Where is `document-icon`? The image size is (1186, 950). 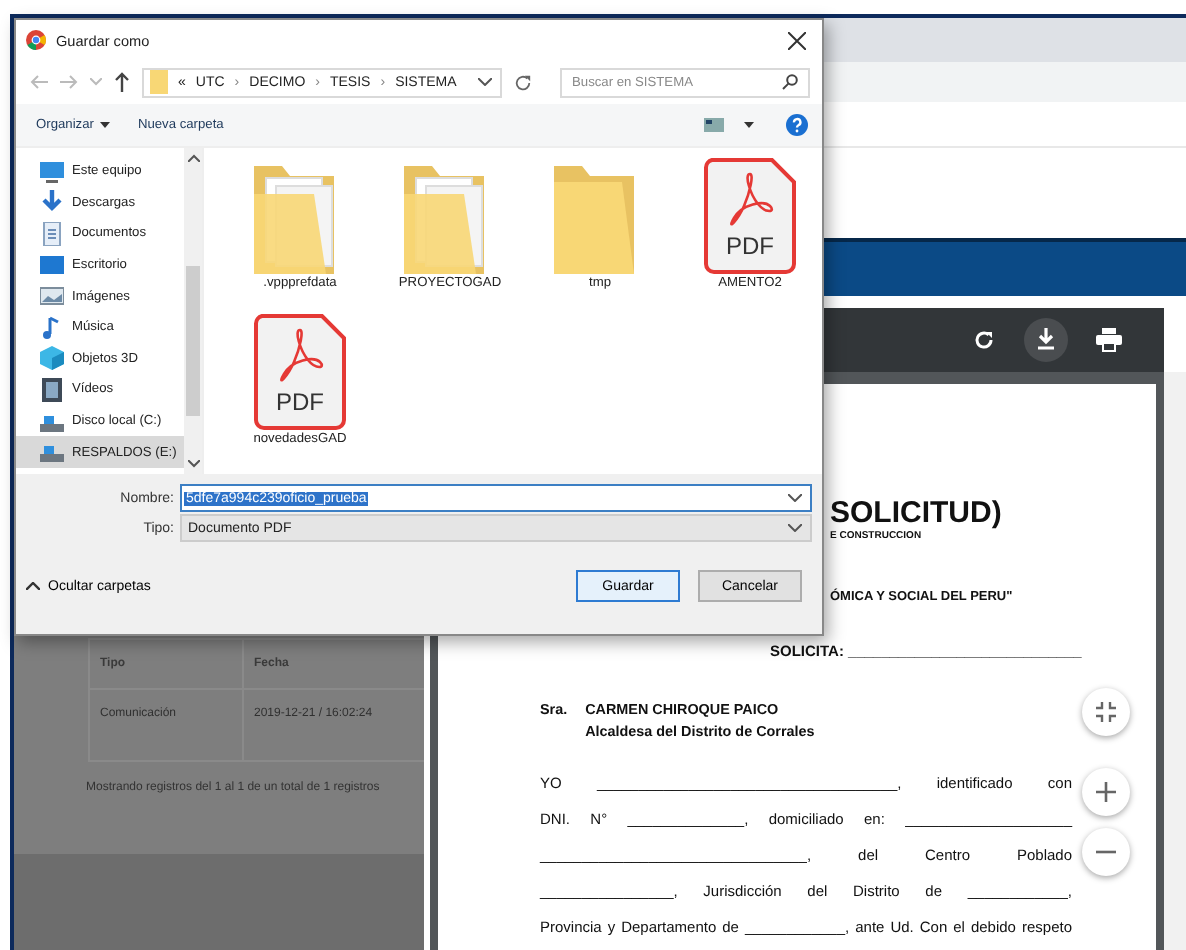
document-icon is located at coordinates (52, 233).